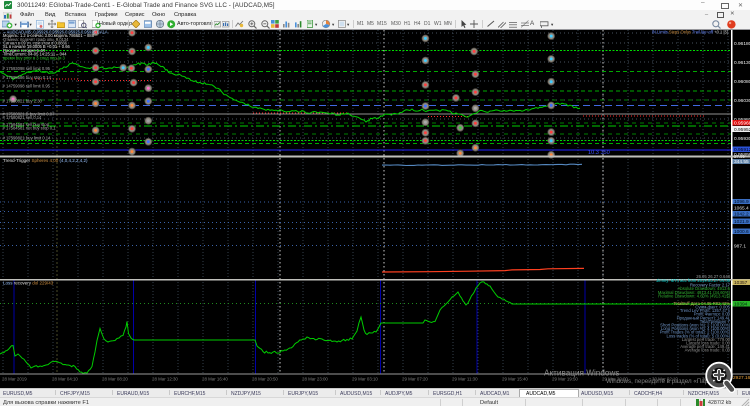  I want to click on svg-text: # 17580821 buy 2.30, so click(23, 101).